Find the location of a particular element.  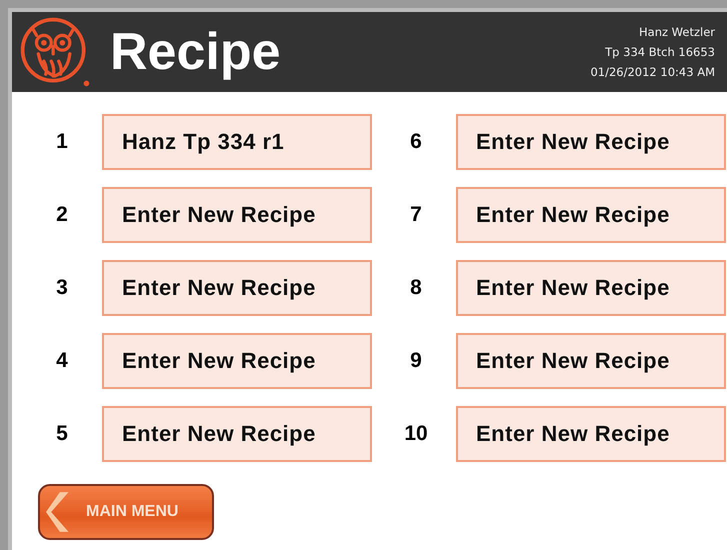

recipe-number: 8 is located at coordinates (416, 288).